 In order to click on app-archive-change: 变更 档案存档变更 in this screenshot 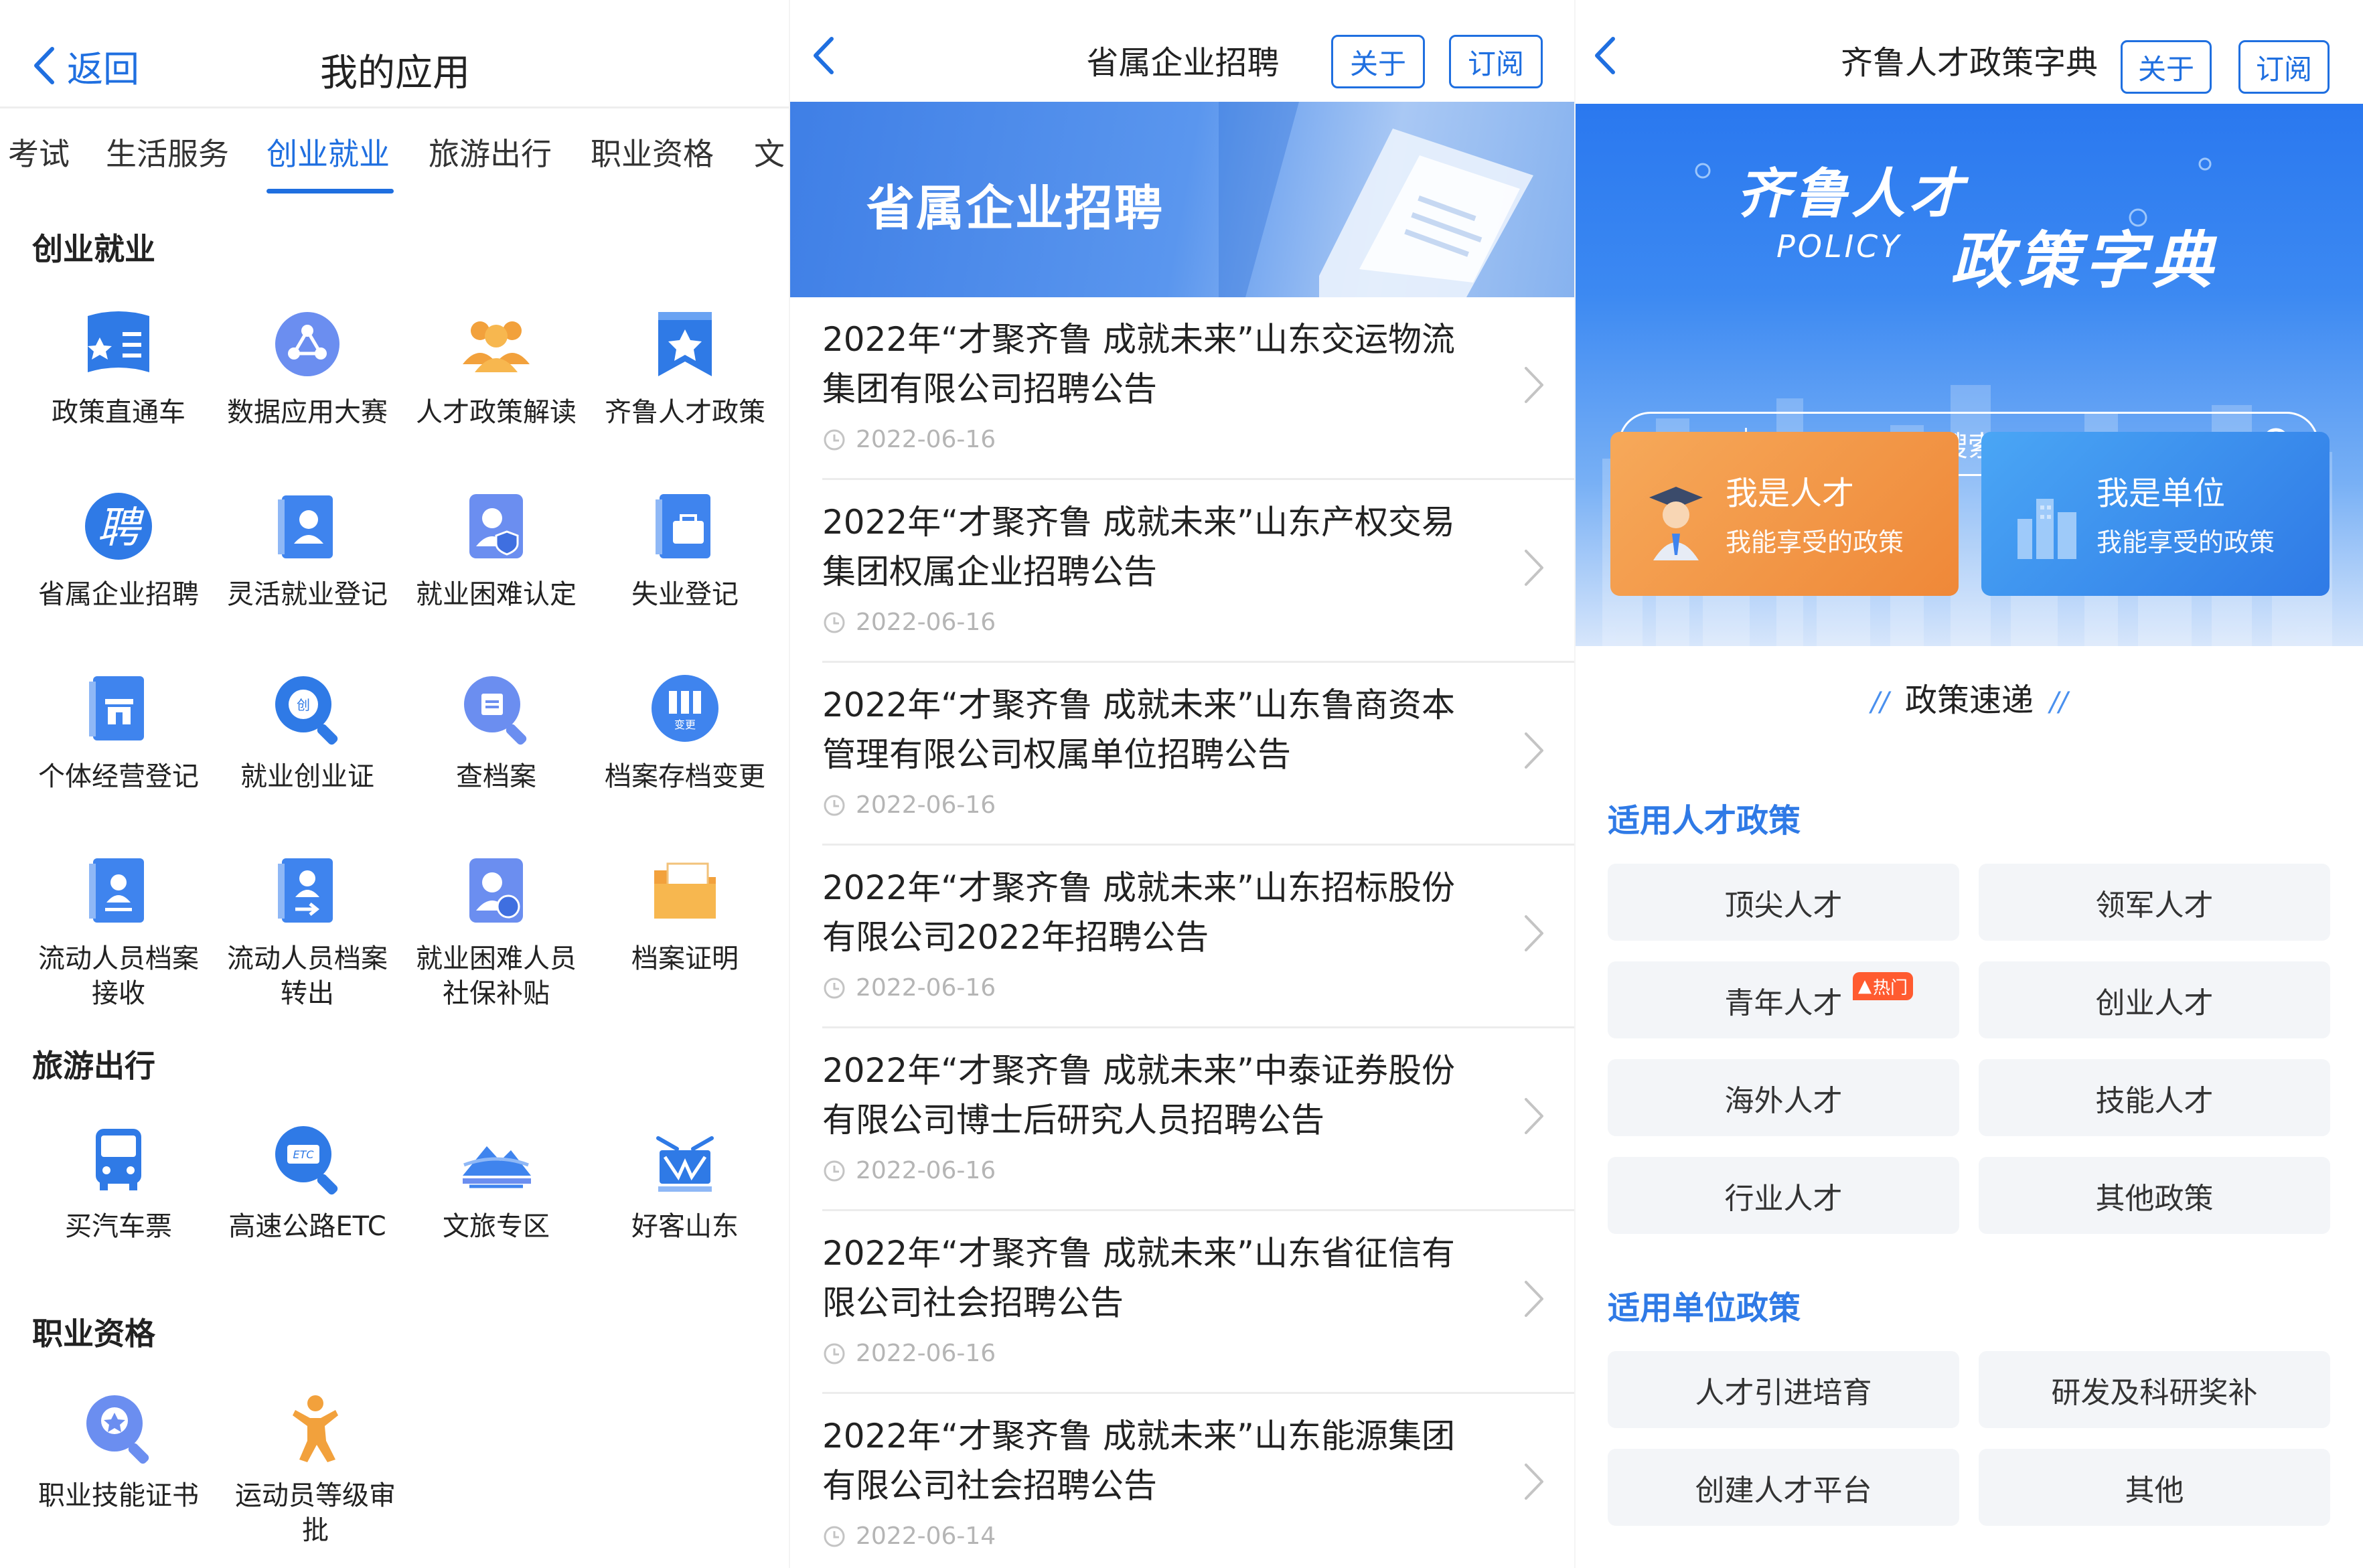, I will do `click(685, 727)`.